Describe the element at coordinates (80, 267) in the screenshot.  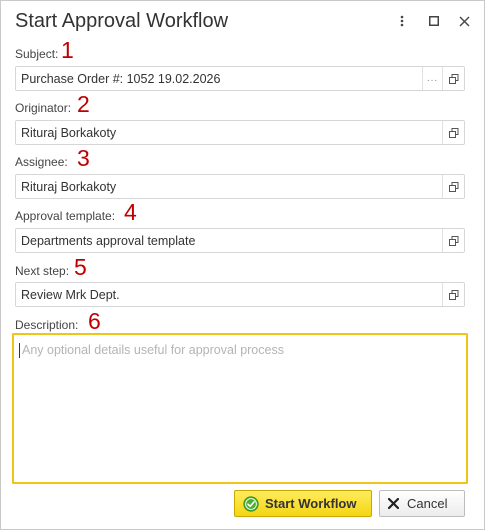
I see `annotation-marker-5: 5` at that location.